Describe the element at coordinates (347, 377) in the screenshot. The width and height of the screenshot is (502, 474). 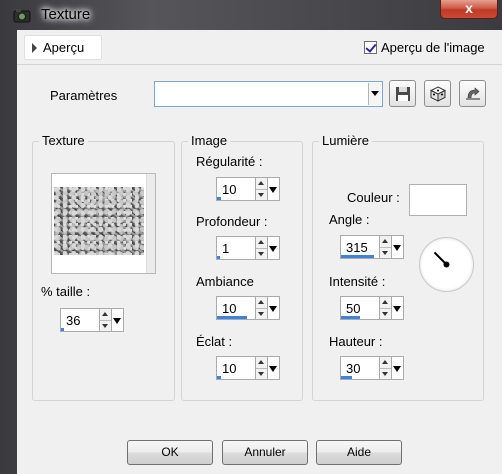
I see `height-level-bar` at that location.